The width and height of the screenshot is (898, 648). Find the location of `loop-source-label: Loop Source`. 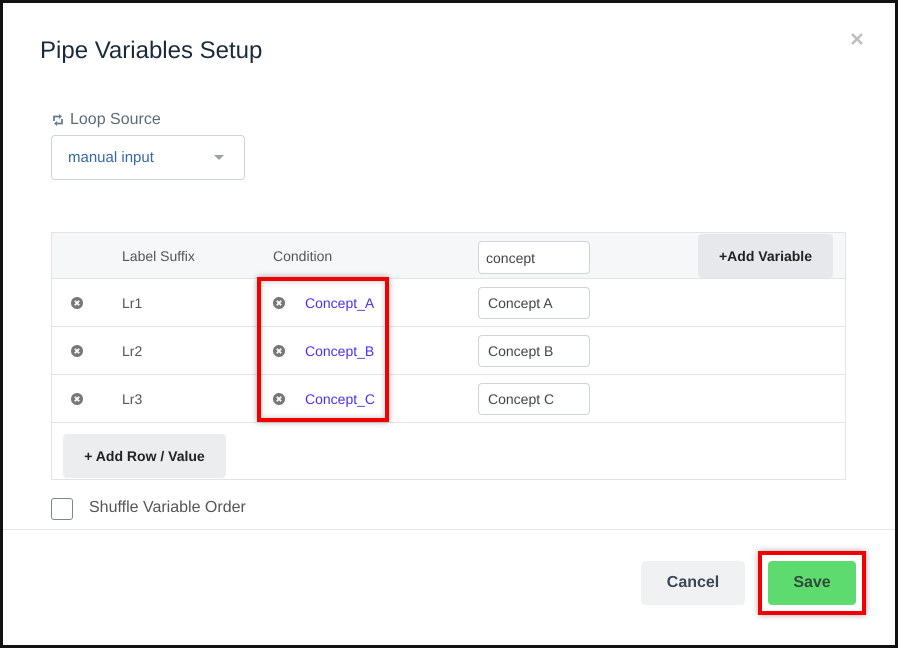

loop-source-label: Loop Source is located at coordinates (115, 120).